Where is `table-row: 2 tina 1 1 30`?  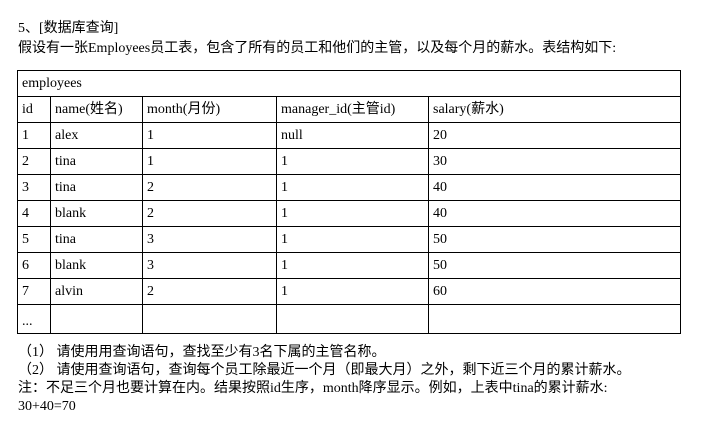
table-row: 2 tina 1 1 30 is located at coordinates (349, 161).